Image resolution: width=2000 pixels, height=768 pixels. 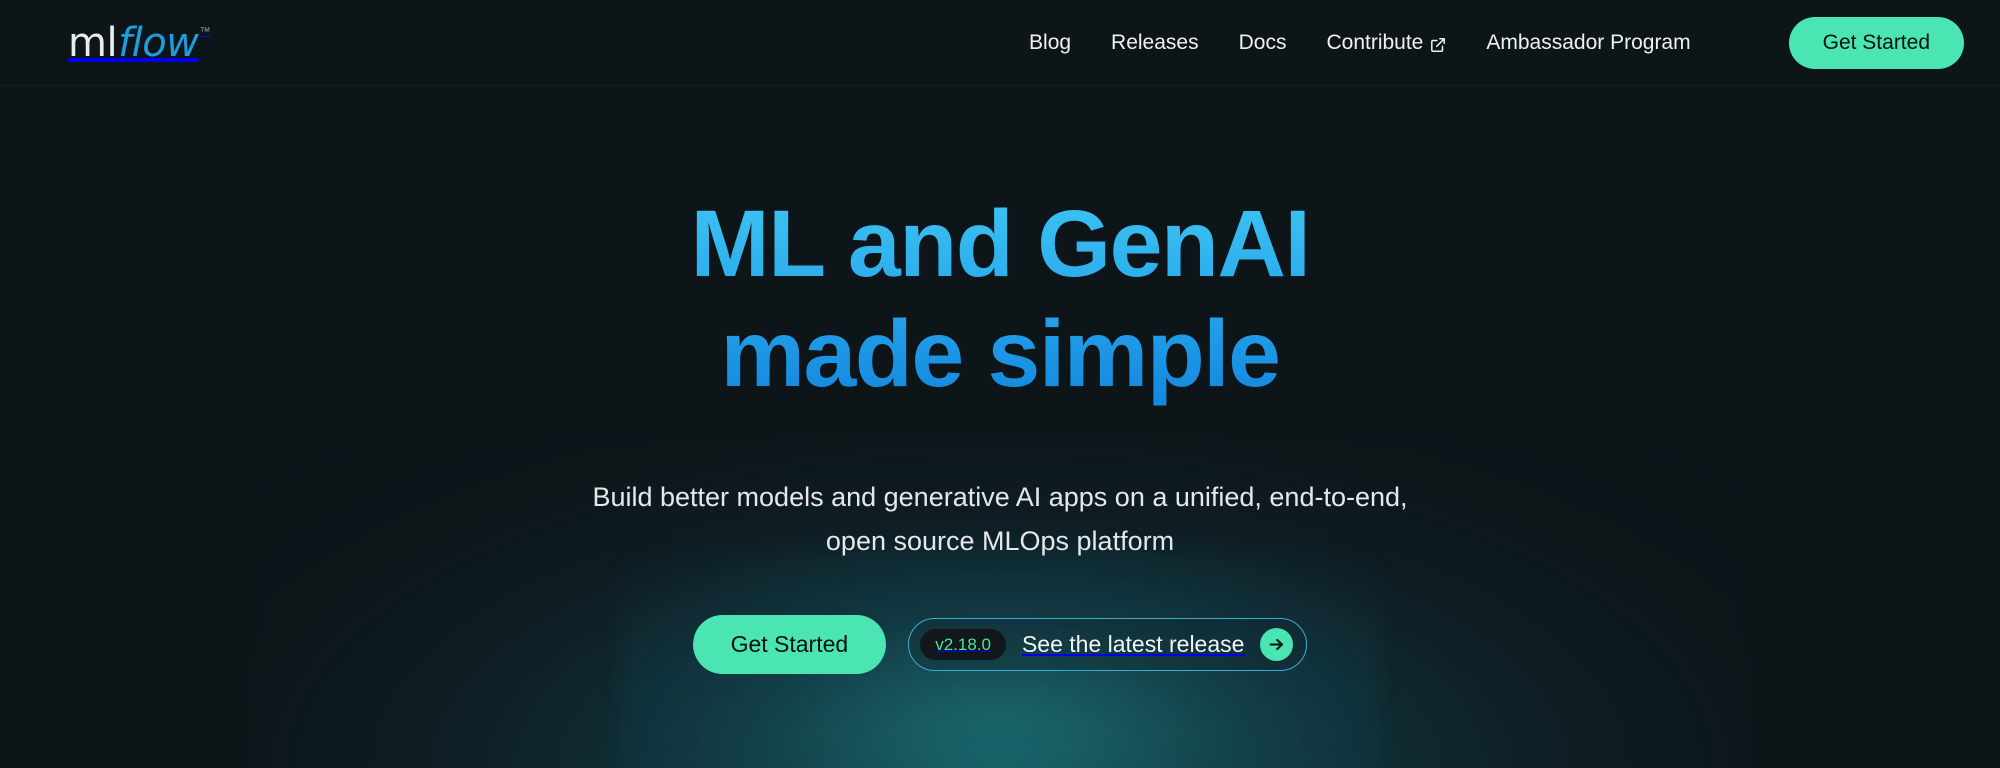 I want to click on arrow-right-icon, so click(x=1277, y=645).